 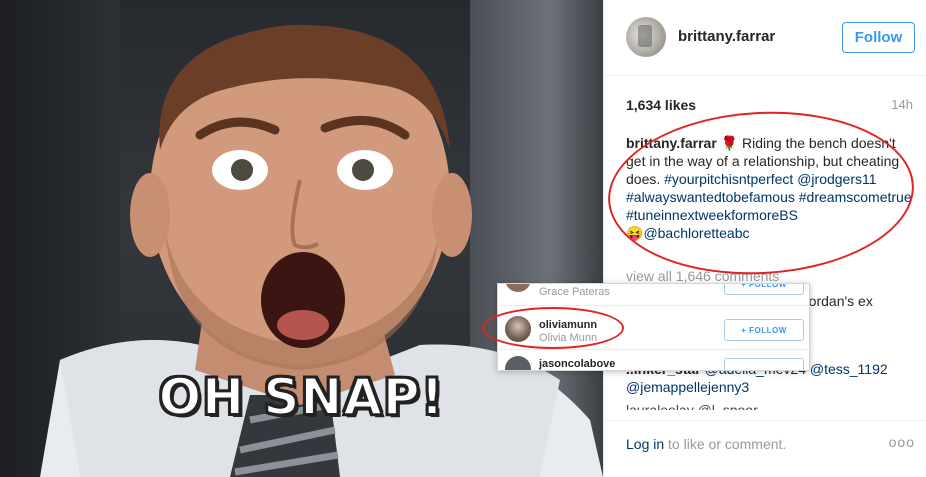 What do you see at coordinates (902, 442) in the screenshot?
I see `more-options-icon: ooo` at bounding box center [902, 442].